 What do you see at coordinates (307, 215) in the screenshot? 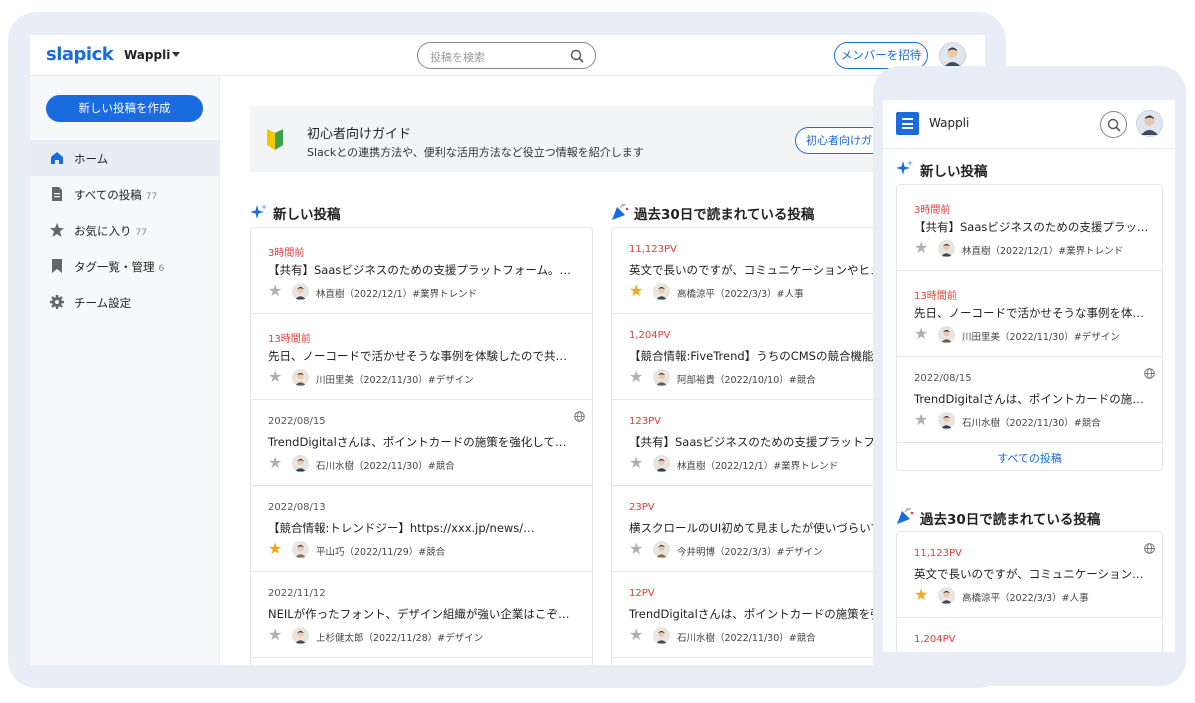
I see `new-posts-heading: 新しい投稿` at bounding box center [307, 215].